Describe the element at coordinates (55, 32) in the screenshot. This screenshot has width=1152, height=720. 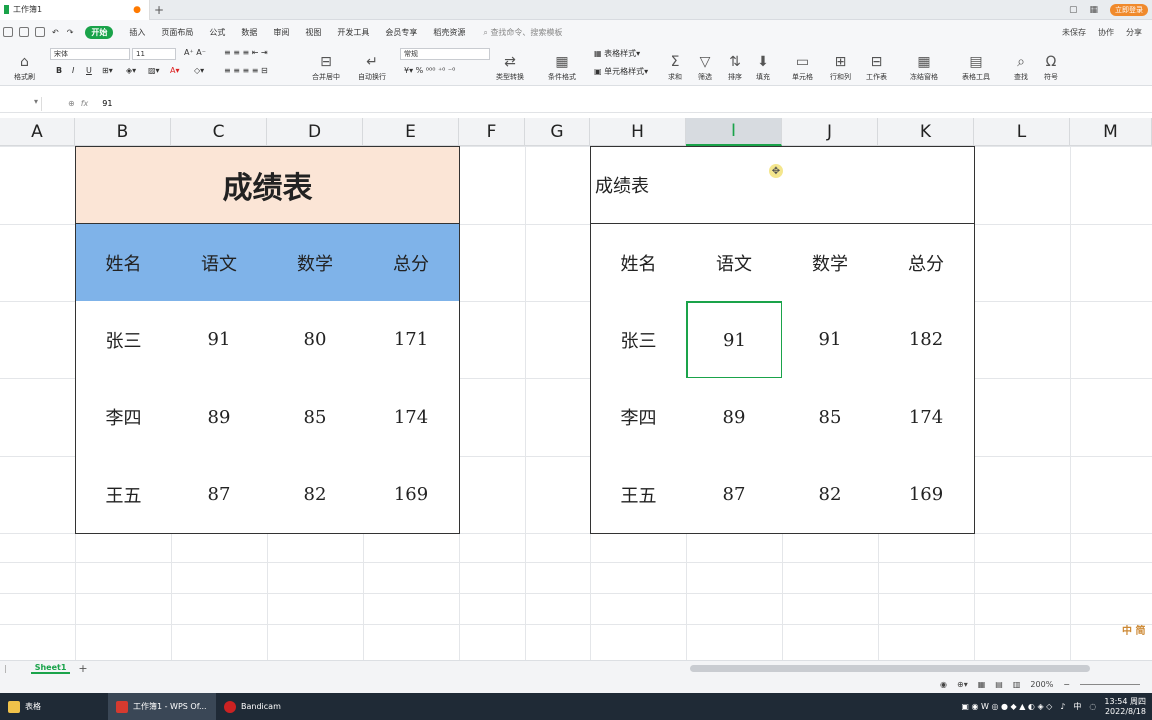
I see `undo-icon: ↶` at that location.